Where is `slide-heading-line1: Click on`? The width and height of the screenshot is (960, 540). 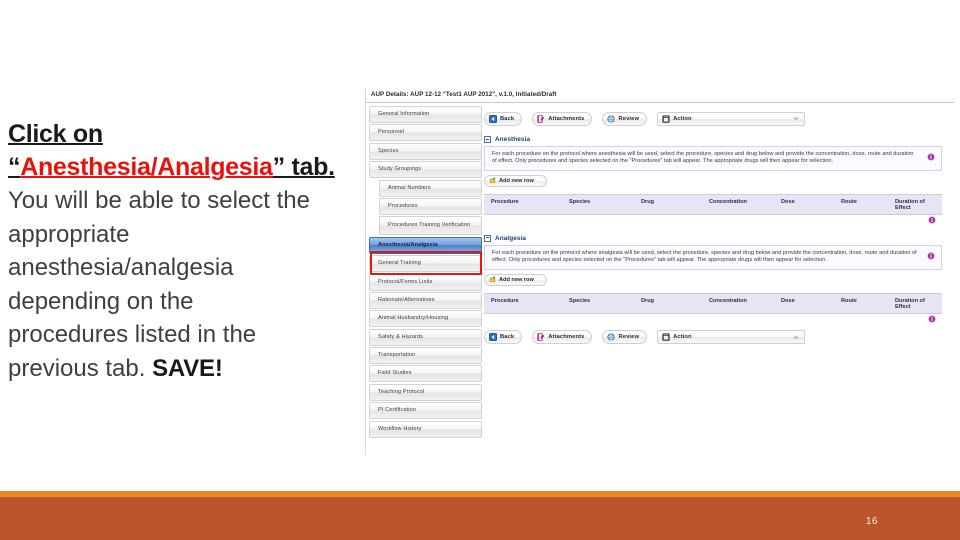 slide-heading-line1: Click on is located at coordinates (184, 134).